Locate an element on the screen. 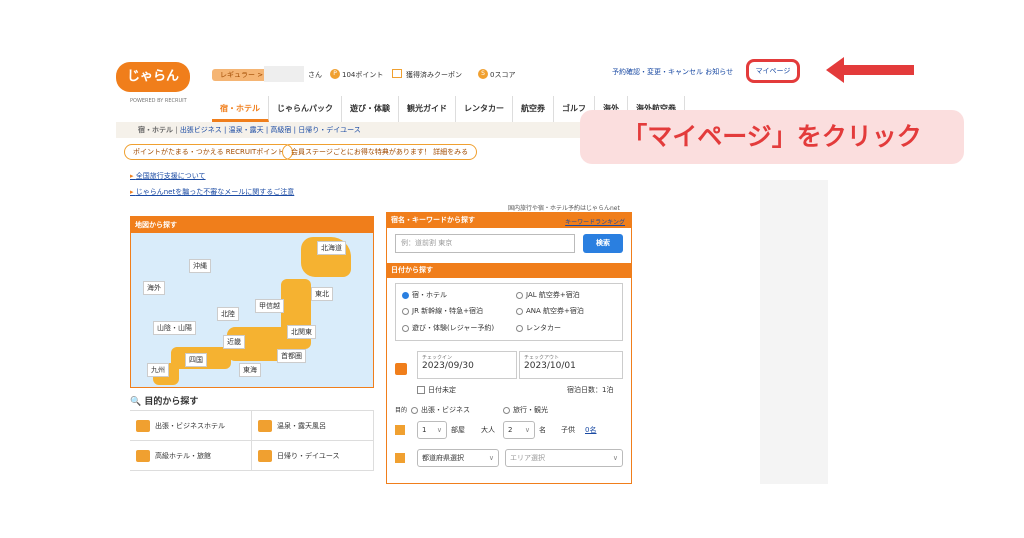  purpose-onsen-label: 温泉・露天風呂 is located at coordinates (301, 425).